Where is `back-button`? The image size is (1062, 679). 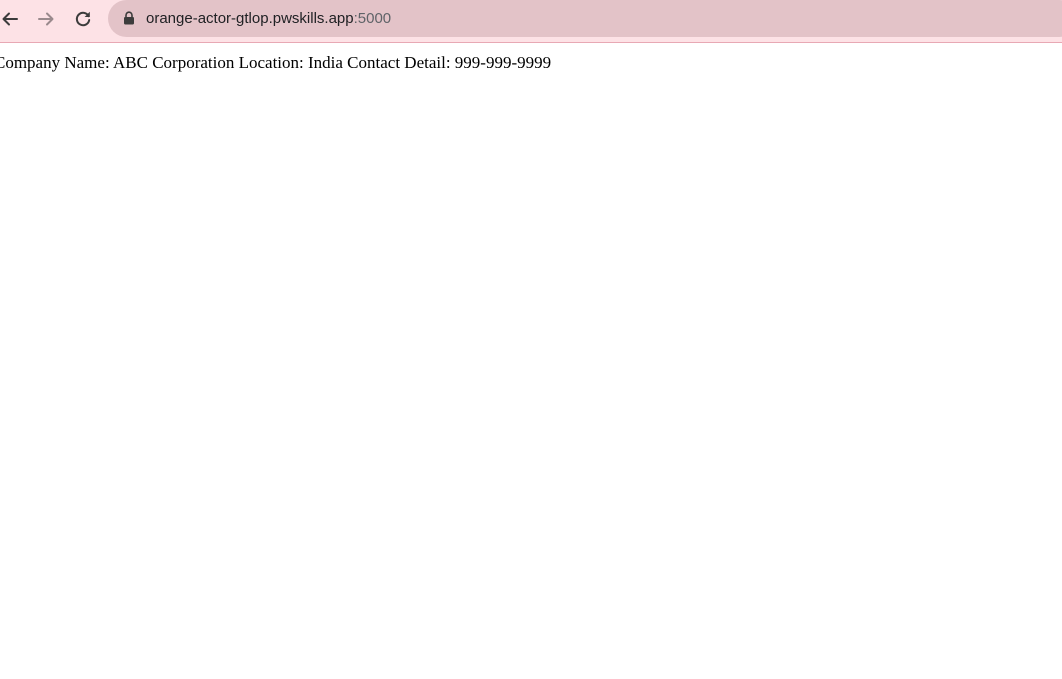
back-button is located at coordinates (12, 19).